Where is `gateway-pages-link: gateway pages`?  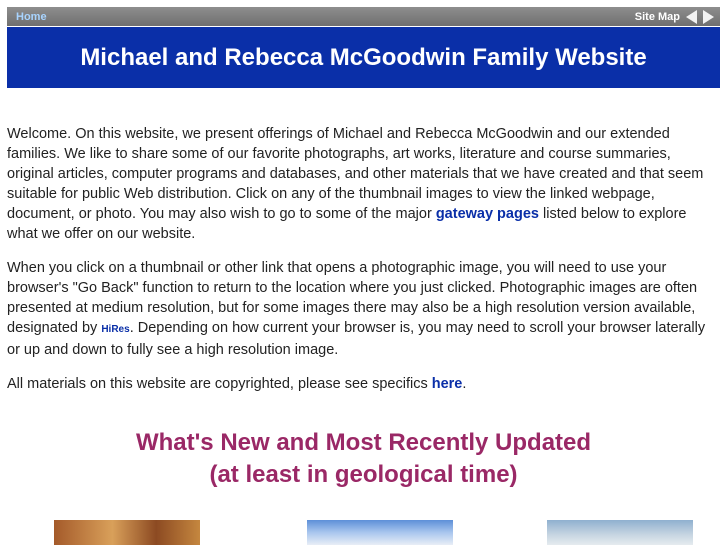 gateway-pages-link: gateway pages is located at coordinates (487, 214).